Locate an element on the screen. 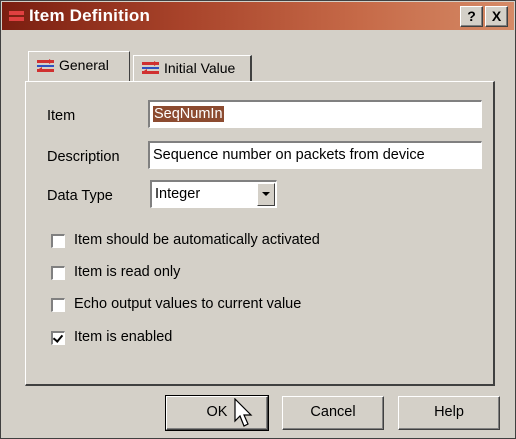  auto-activate-label: Item should be automatically activated is located at coordinates (197, 240).